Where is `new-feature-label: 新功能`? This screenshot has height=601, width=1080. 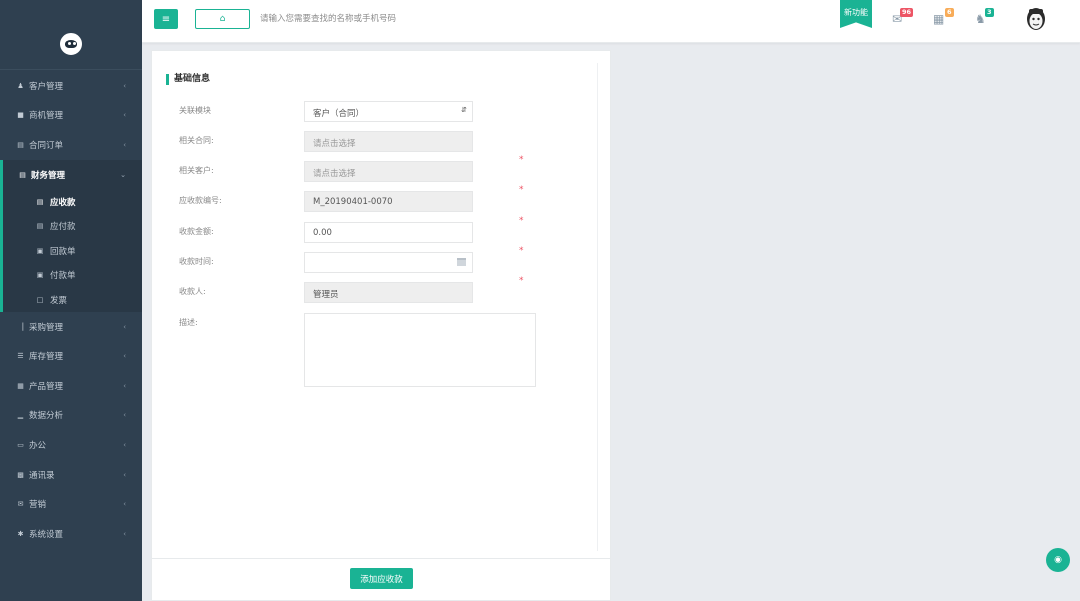
new-feature-label: 新功能 is located at coordinates (856, 12).